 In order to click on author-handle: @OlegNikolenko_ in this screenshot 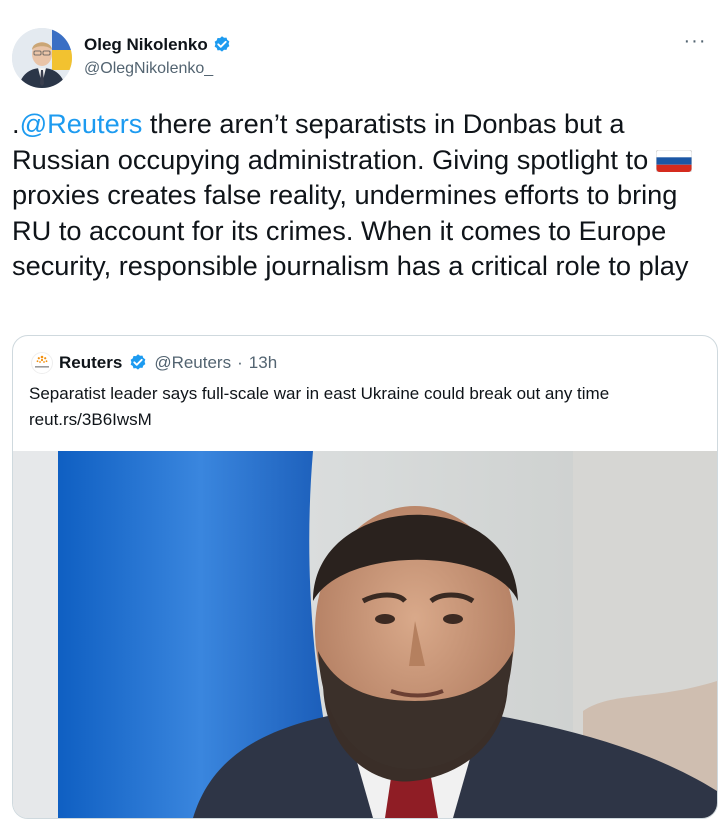, I will do `click(158, 69)`.